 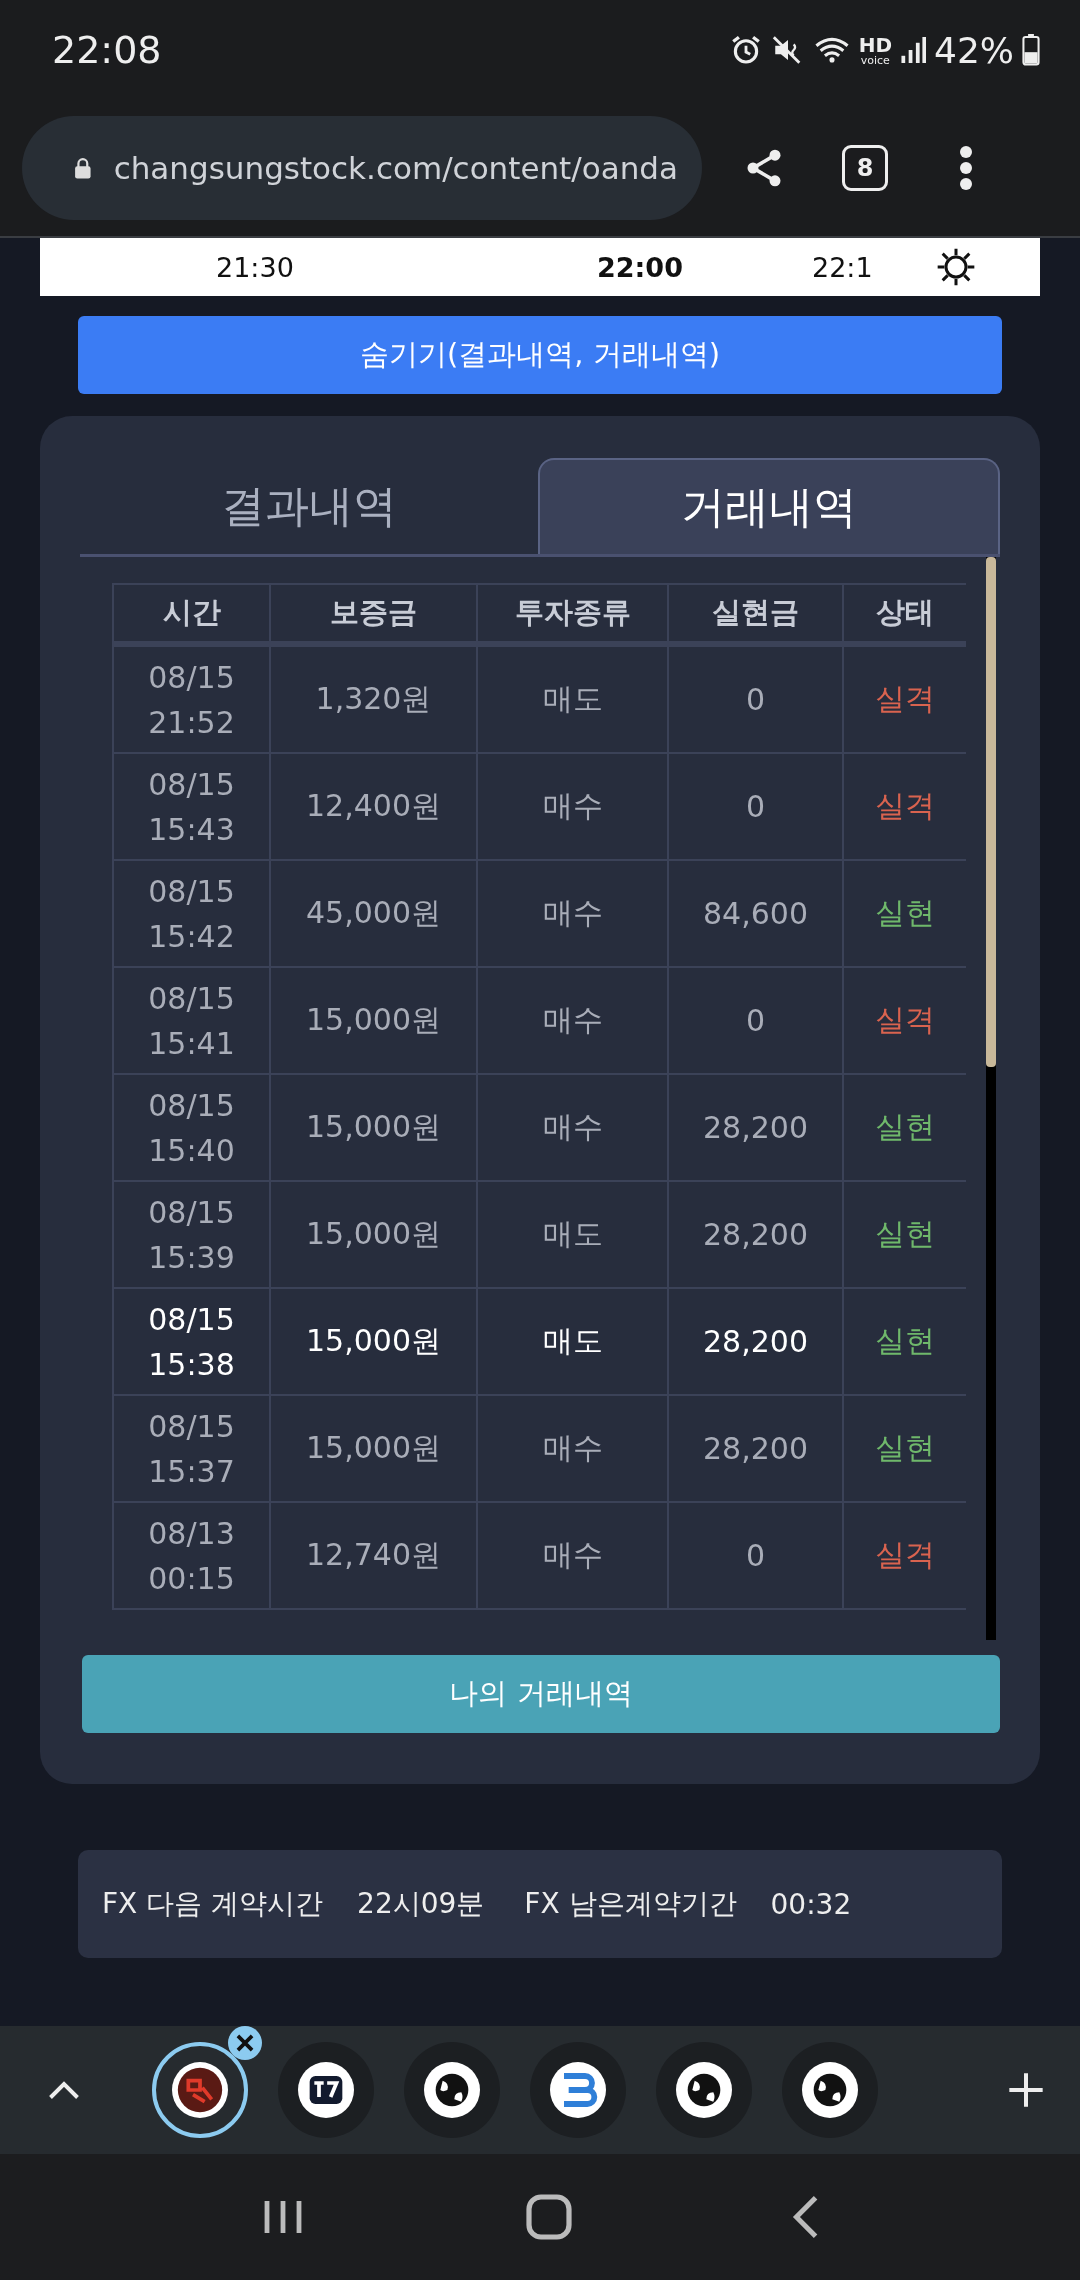 I want to click on table-cell: 08/15 21:52, so click(x=192, y=700).